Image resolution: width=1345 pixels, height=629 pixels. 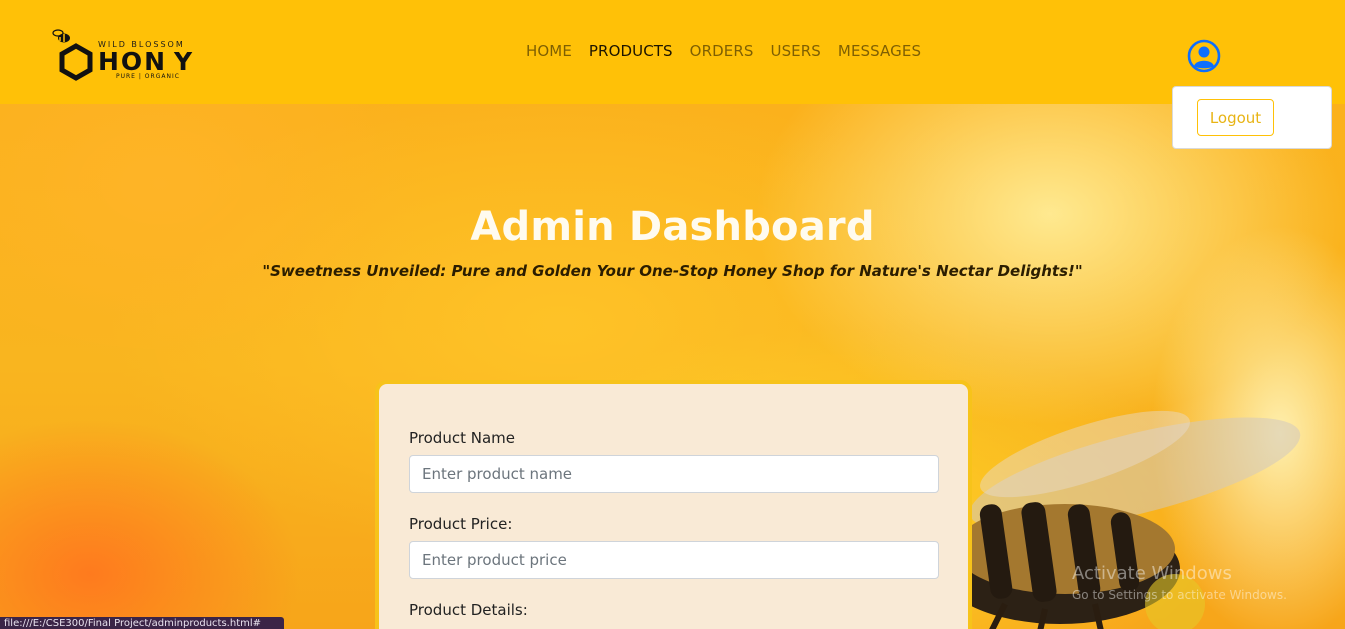 I want to click on brand-word-right: Y, so click(x=183, y=61).